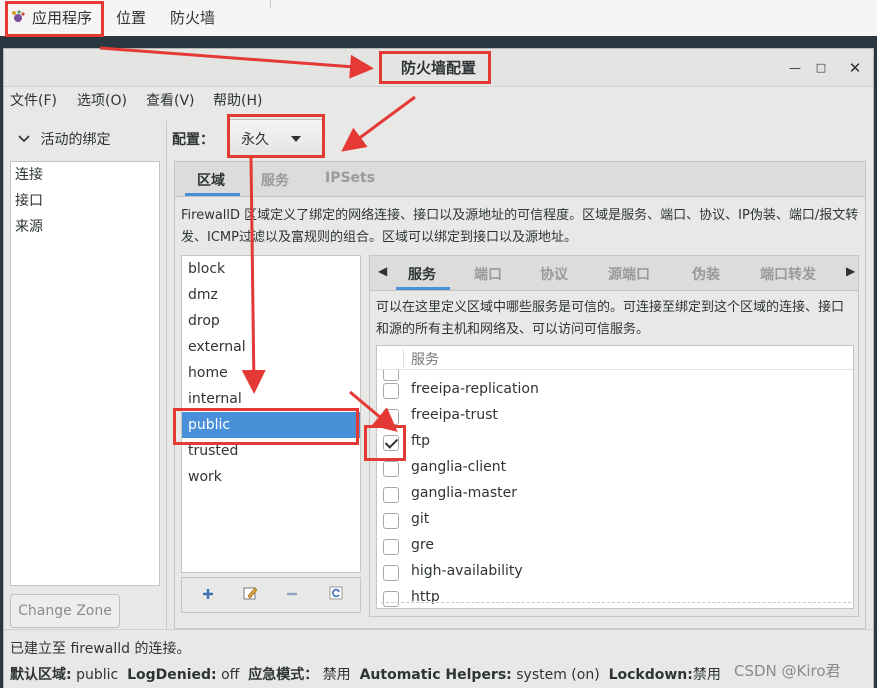 This screenshot has width=877, height=688. Describe the element at coordinates (850, 271) in the screenshot. I see `scroll-tabs-right-icon: ▶` at that location.